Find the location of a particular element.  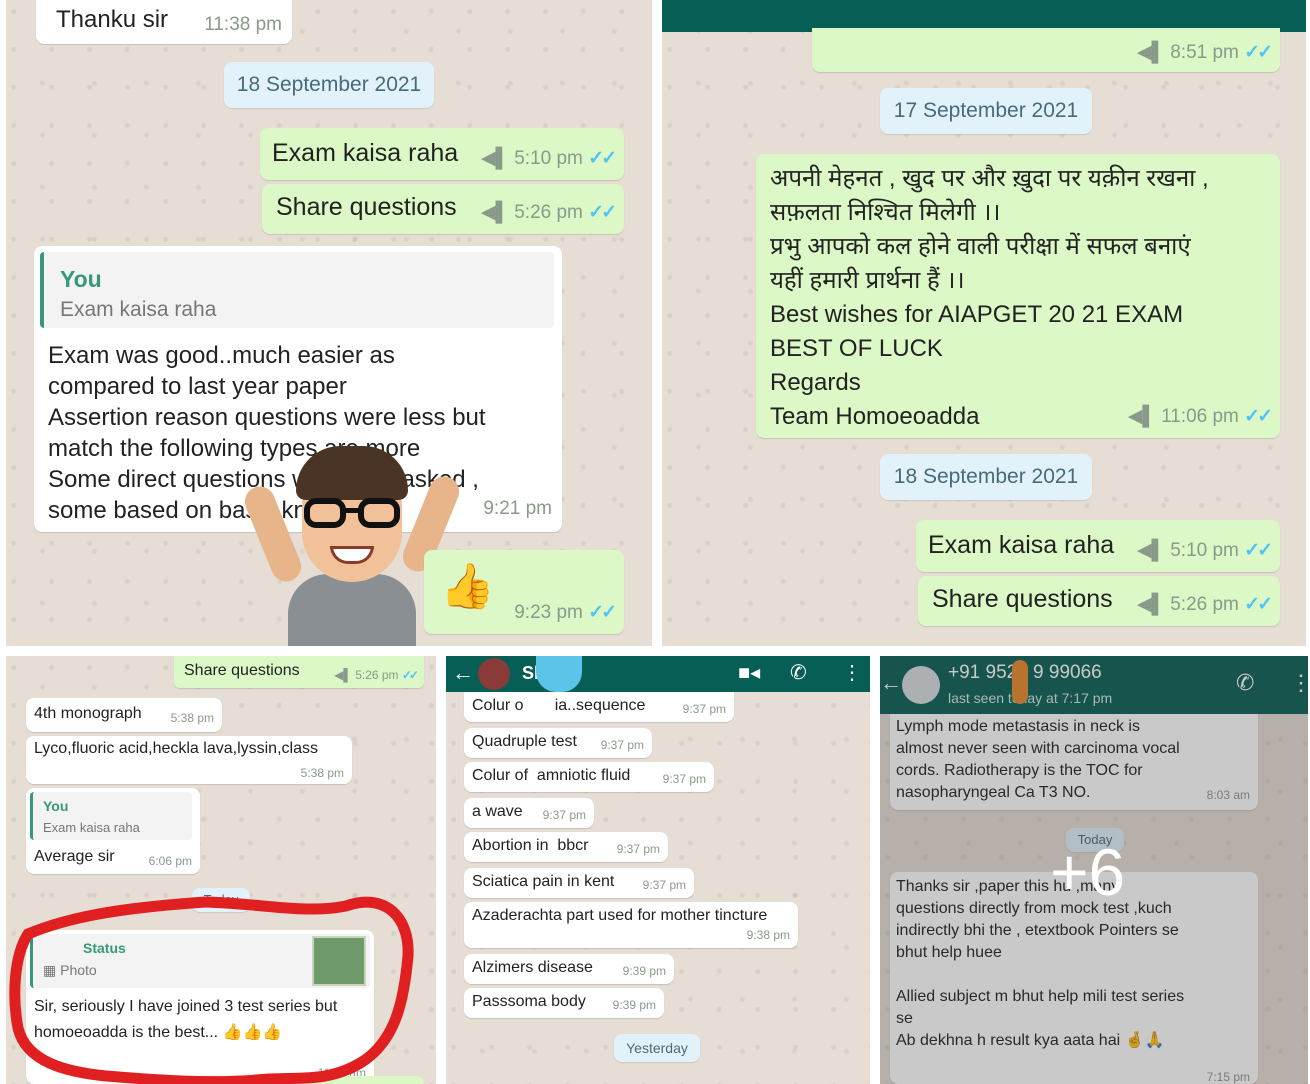

message-text: Alzimers disease is located at coordinates (532, 967).